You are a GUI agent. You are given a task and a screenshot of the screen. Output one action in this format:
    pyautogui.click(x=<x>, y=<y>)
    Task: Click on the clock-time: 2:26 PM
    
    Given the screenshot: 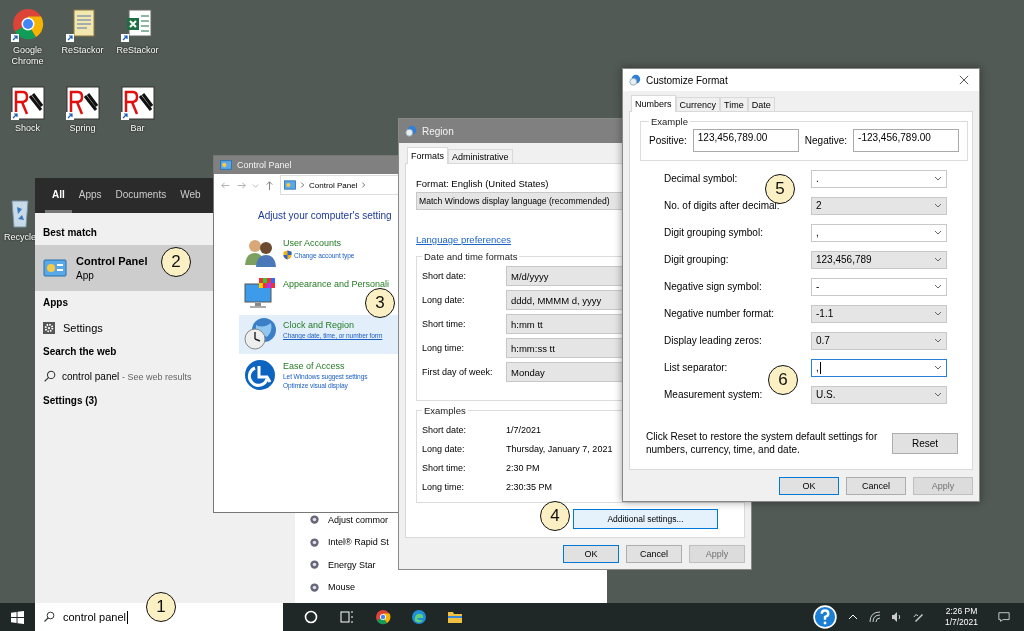 What is the action you would take?
    pyautogui.click(x=961, y=611)
    